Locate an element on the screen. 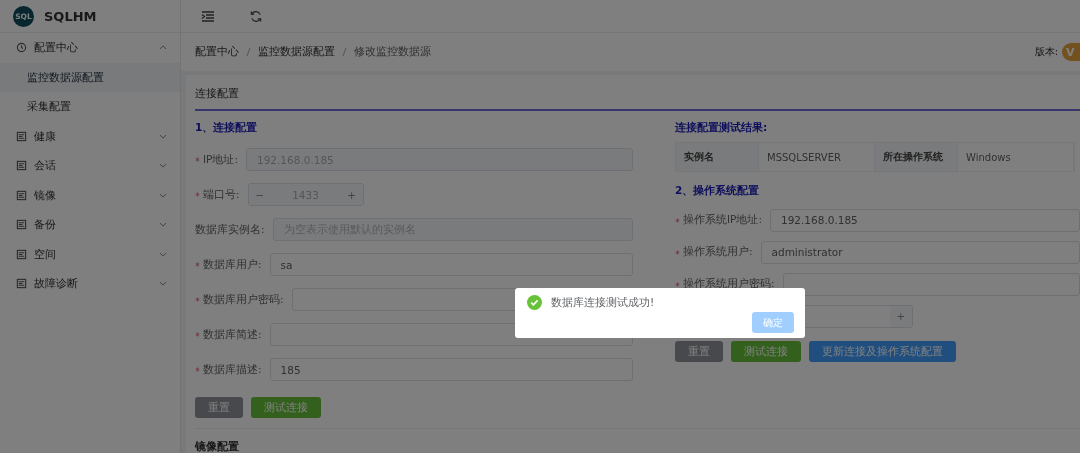 This screenshot has width=1080, height=453. input-field: 185 is located at coordinates (451, 369).